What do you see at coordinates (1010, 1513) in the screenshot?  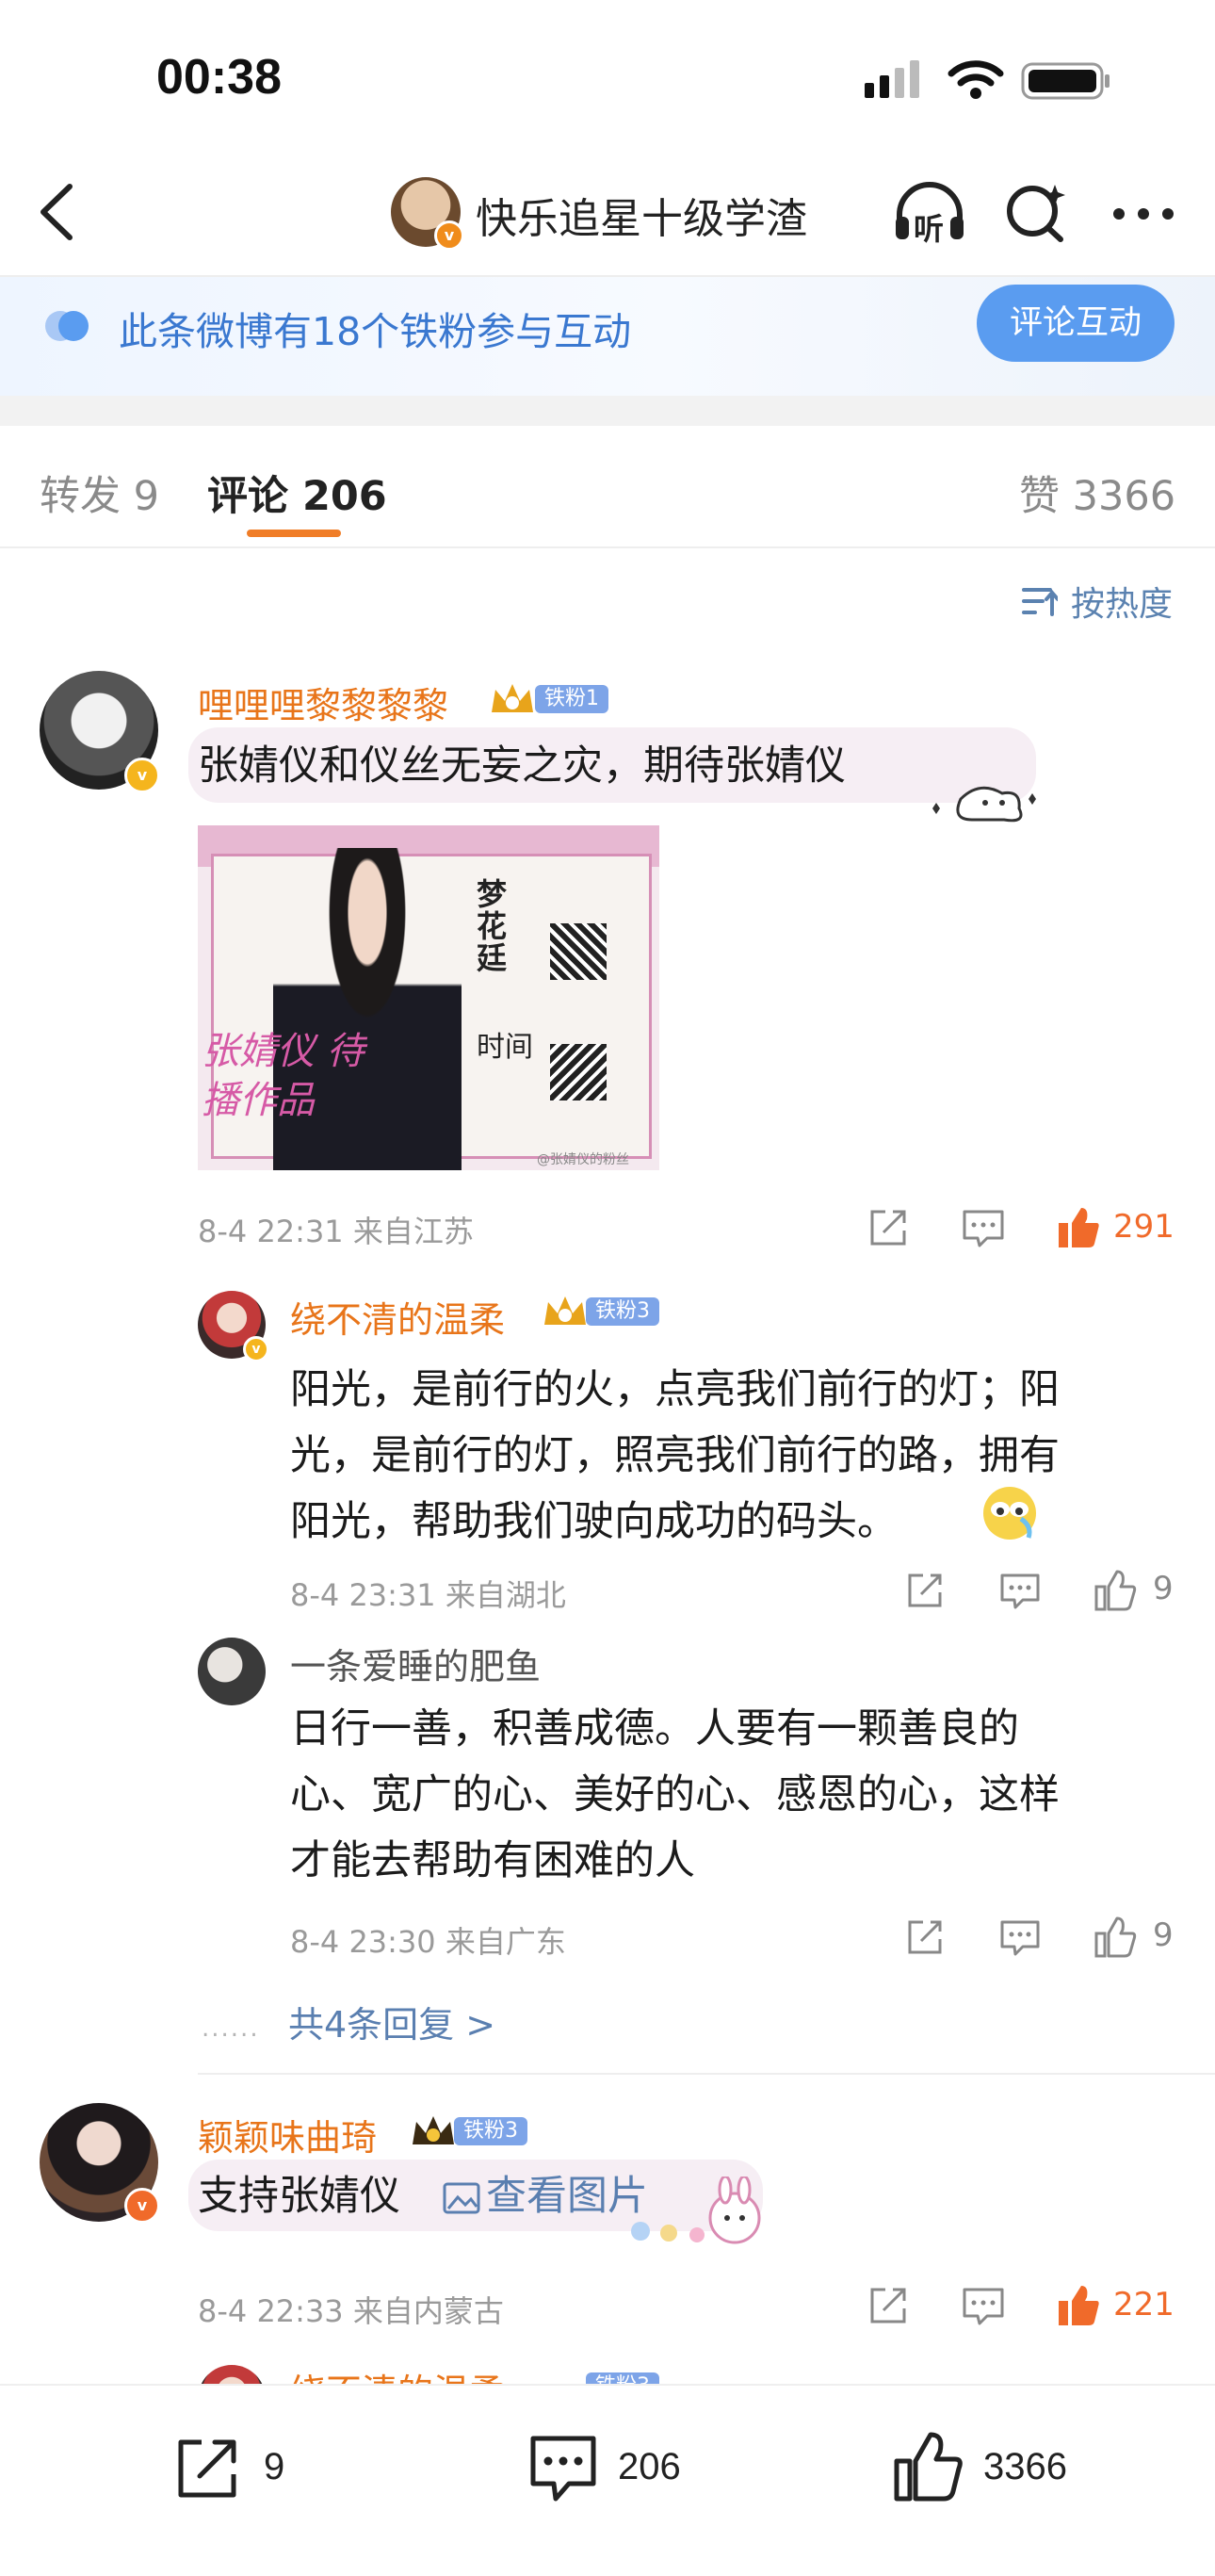 I see `emoji-icon` at bounding box center [1010, 1513].